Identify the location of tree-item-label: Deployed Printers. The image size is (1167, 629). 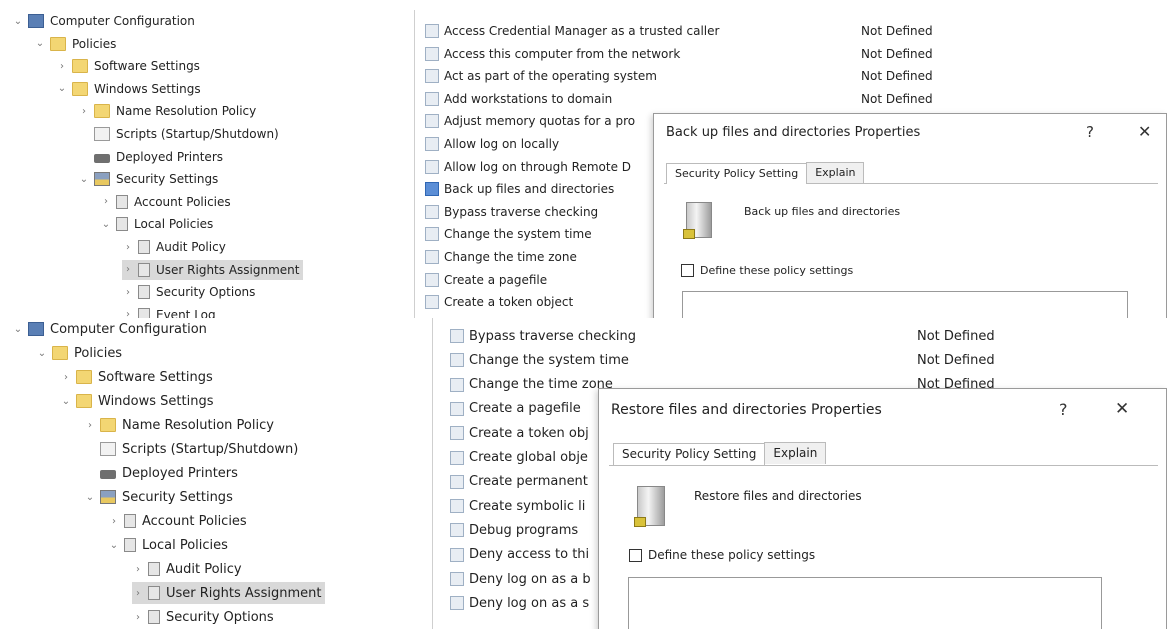
(180, 473).